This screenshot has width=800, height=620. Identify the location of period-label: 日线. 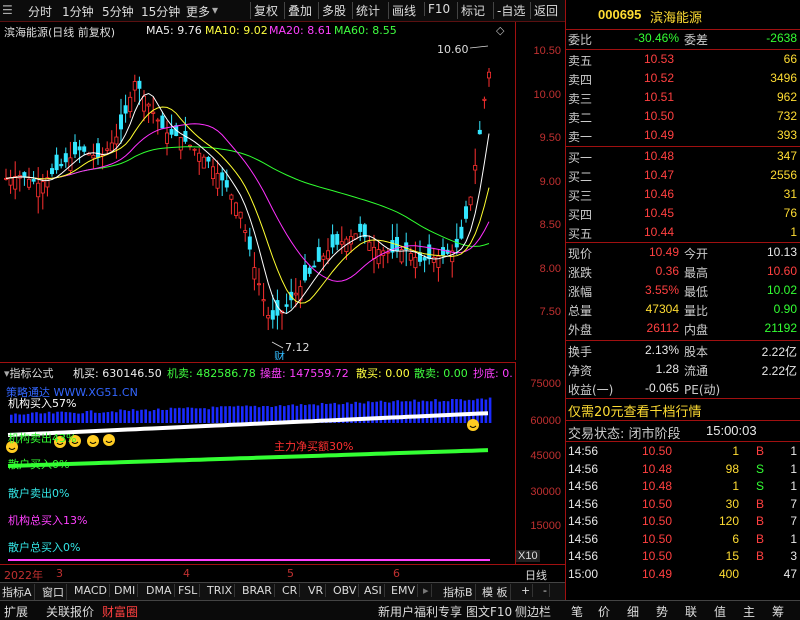
(536, 575).